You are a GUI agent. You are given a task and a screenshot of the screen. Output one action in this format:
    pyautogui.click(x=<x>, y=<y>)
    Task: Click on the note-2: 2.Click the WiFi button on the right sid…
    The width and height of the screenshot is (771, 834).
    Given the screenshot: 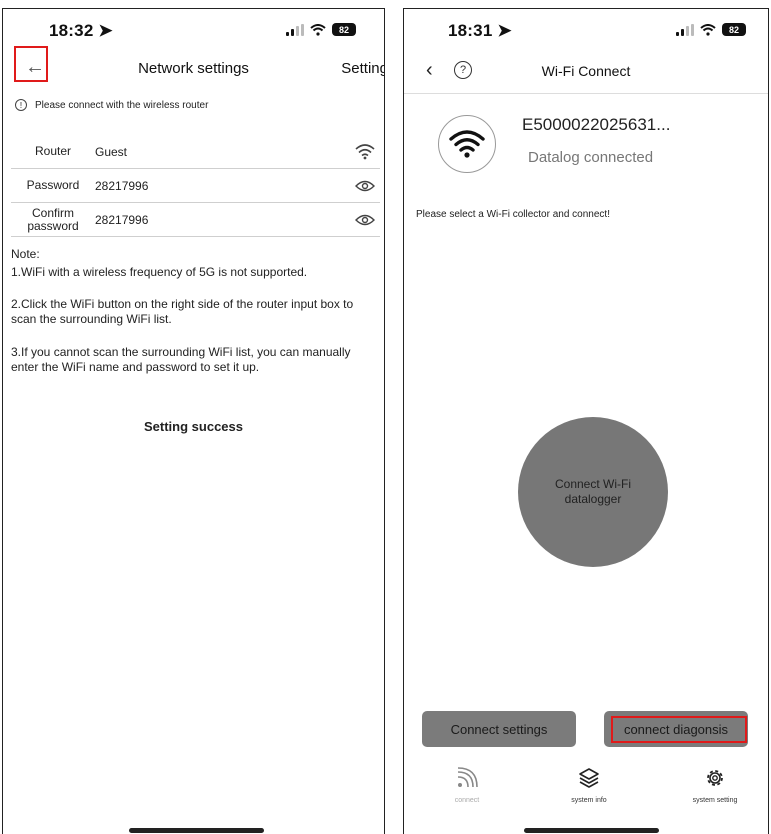 What is the action you would take?
    pyautogui.click(x=182, y=311)
    